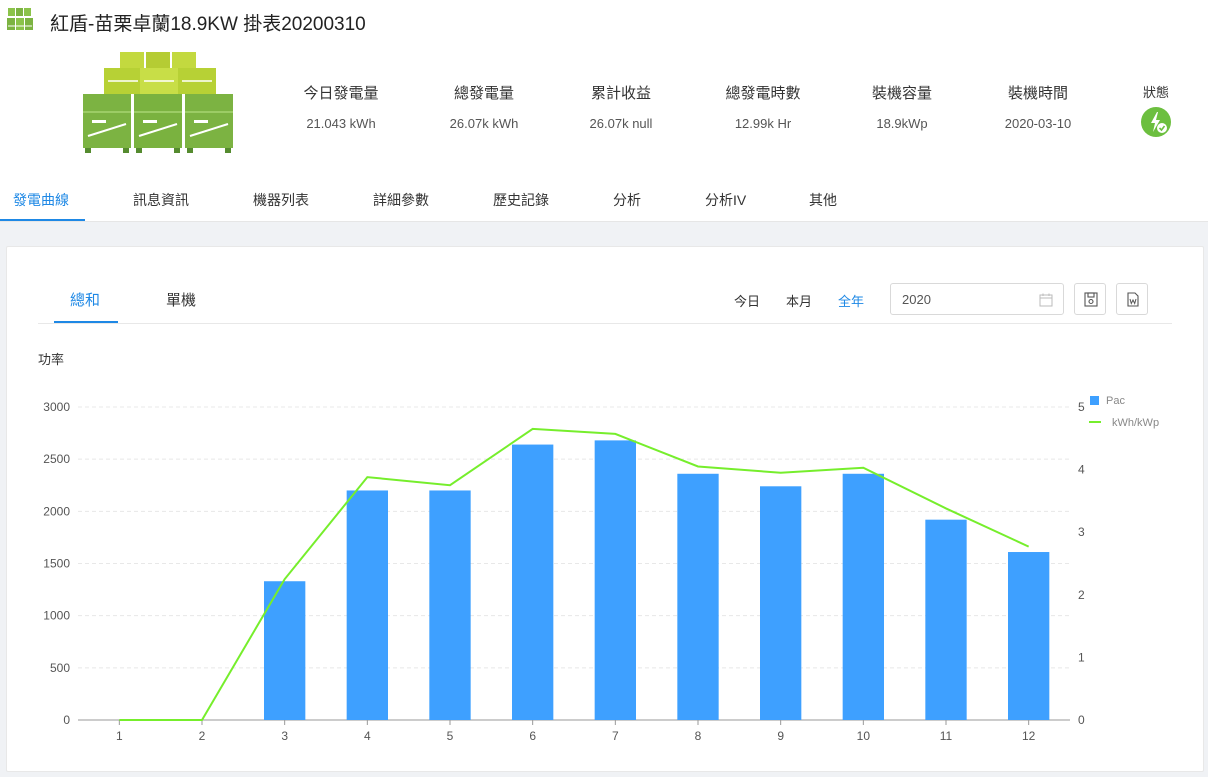 This screenshot has width=1208, height=777. Describe the element at coordinates (1081, 657) in the screenshot. I see `y-right-tick-label: 1` at that location.